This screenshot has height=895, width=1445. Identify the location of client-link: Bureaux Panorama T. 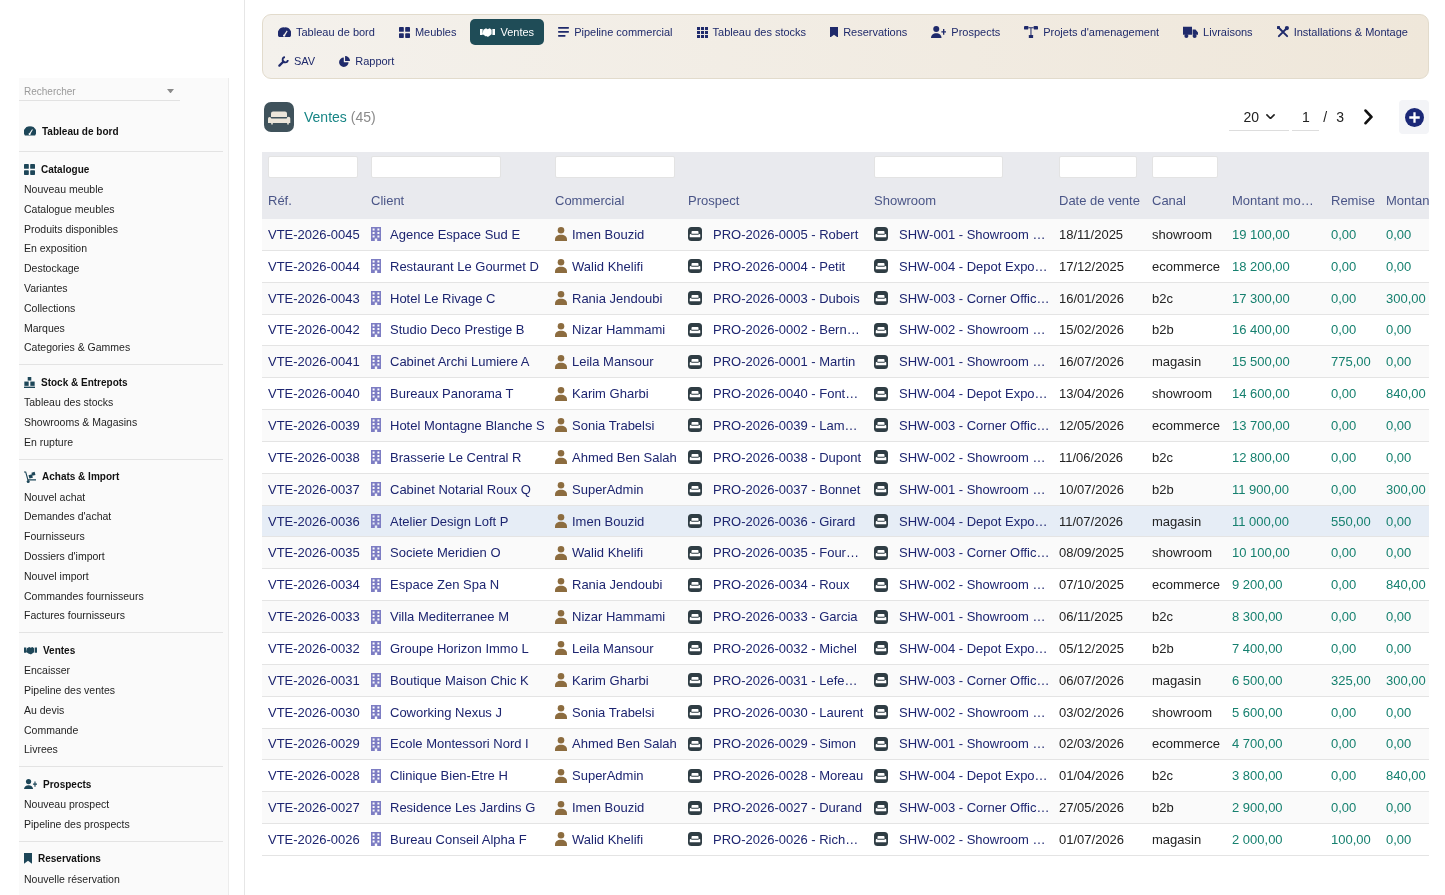
(452, 394).